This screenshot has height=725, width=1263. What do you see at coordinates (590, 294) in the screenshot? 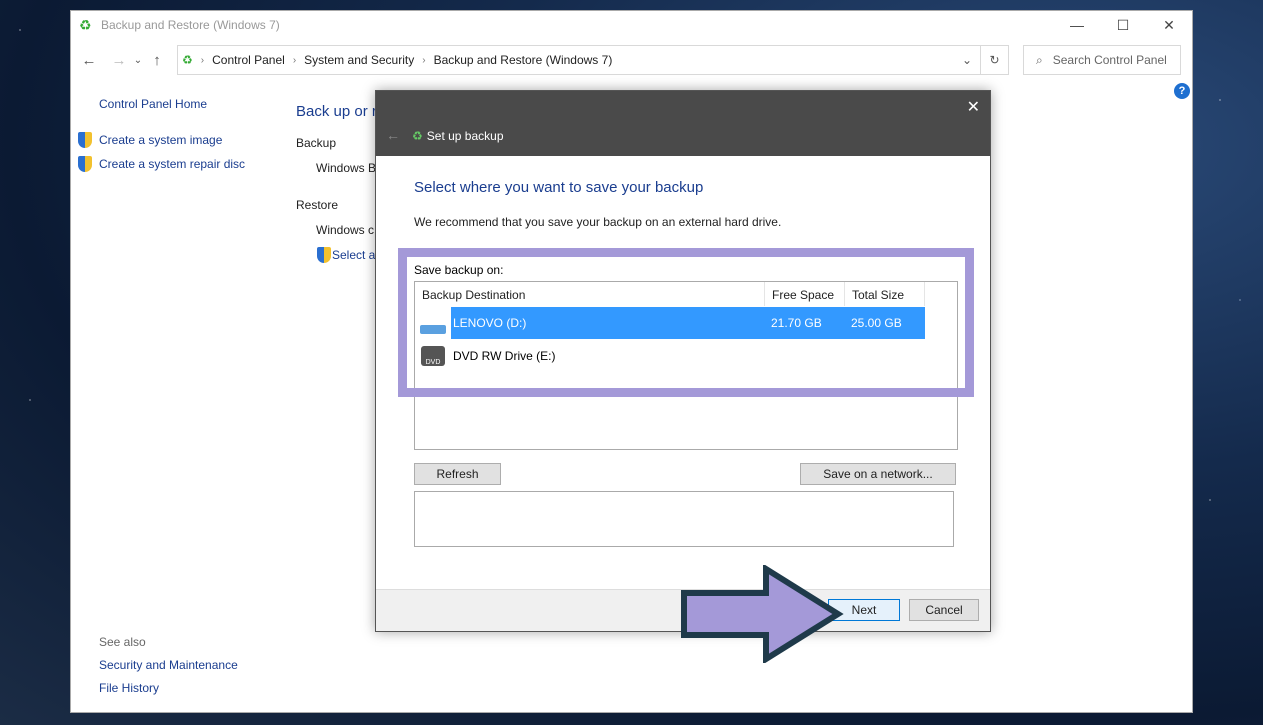
I see `column-backup-destination: Backup Destination` at bounding box center [590, 294].